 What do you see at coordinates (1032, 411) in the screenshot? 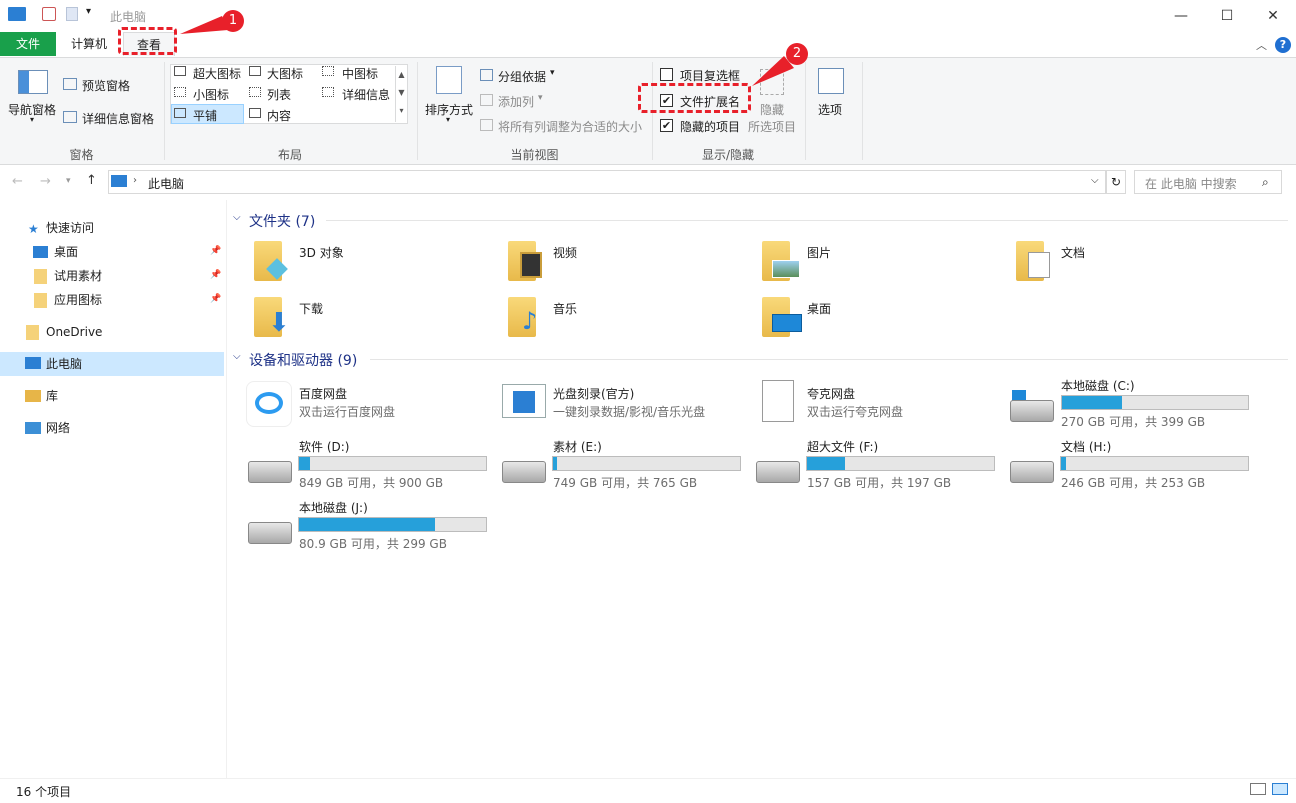
I see `drive-c-icon` at bounding box center [1032, 411].